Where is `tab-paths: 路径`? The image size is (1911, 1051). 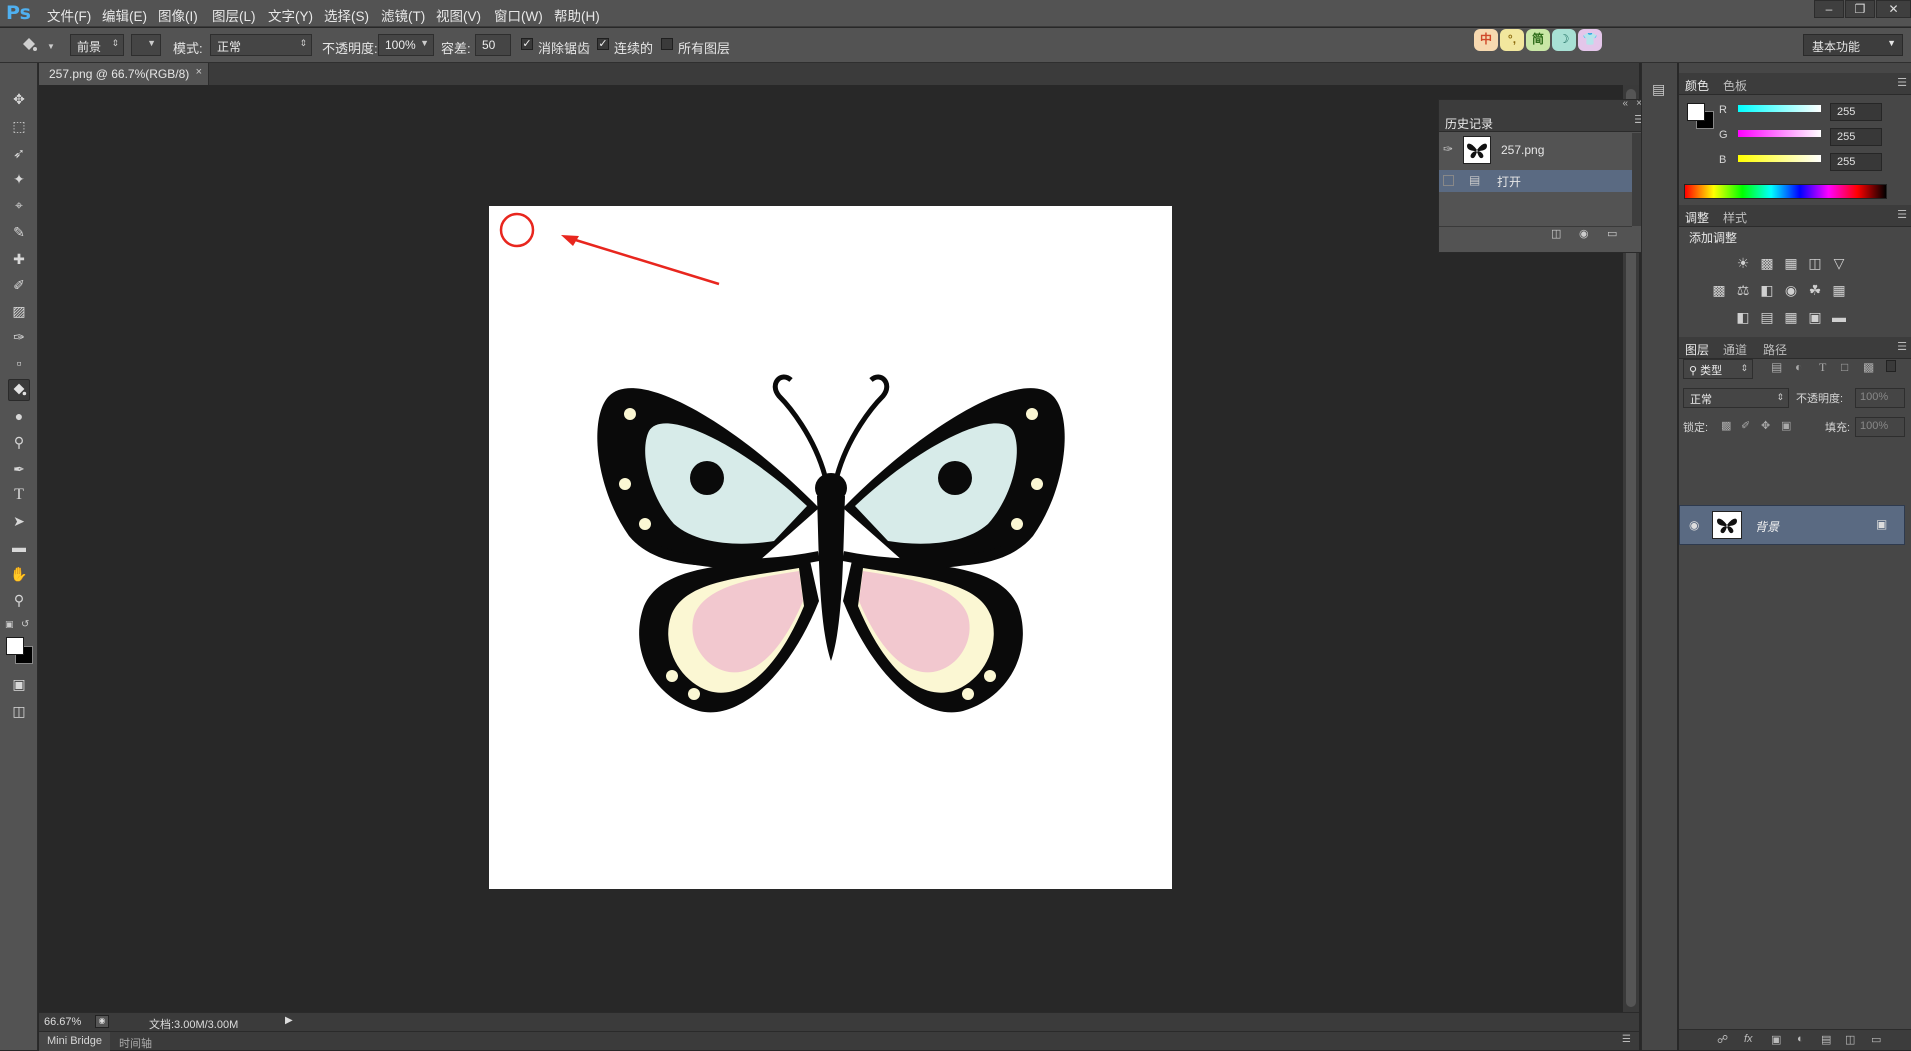 tab-paths: 路径 is located at coordinates (1775, 349).